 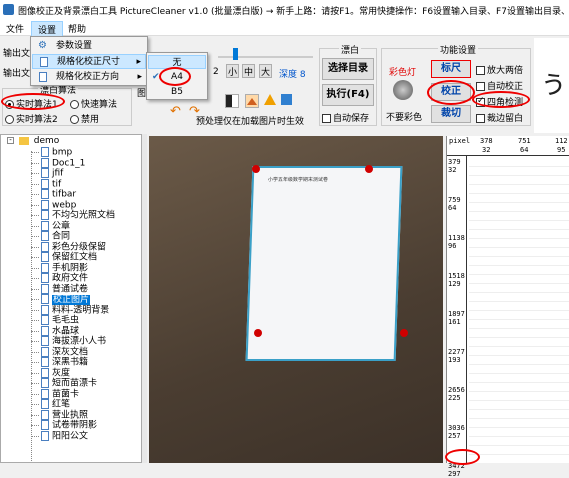 I want to click on warning-icon, so click(x=270, y=99).